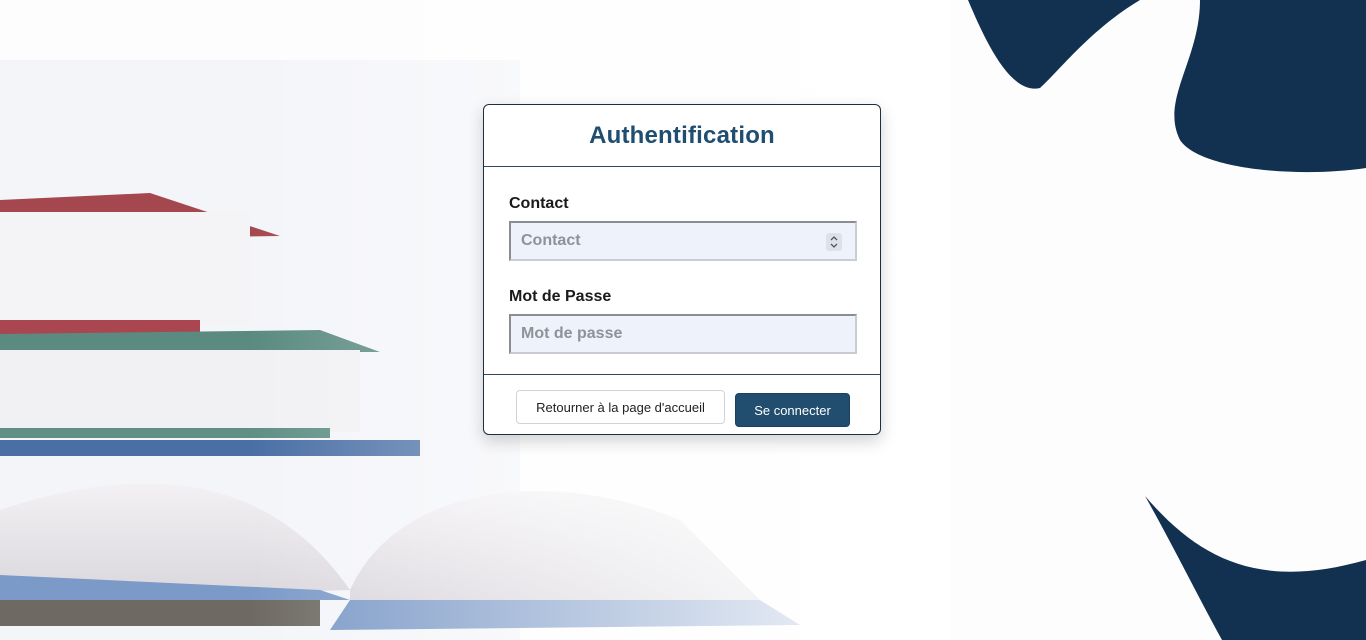  Describe the element at coordinates (792, 410) in the screenshot. I see `login-button: Se connecter` at that location.